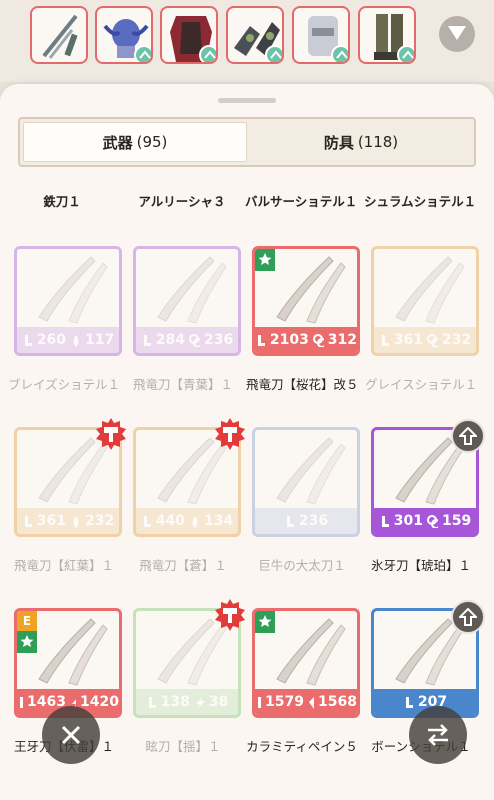 The width and height of the screenshot is (494, 800). Describe the element at coordinates (301, 201) in the screenshot. I see `weapon-name: バルサーショテル１` at that location.